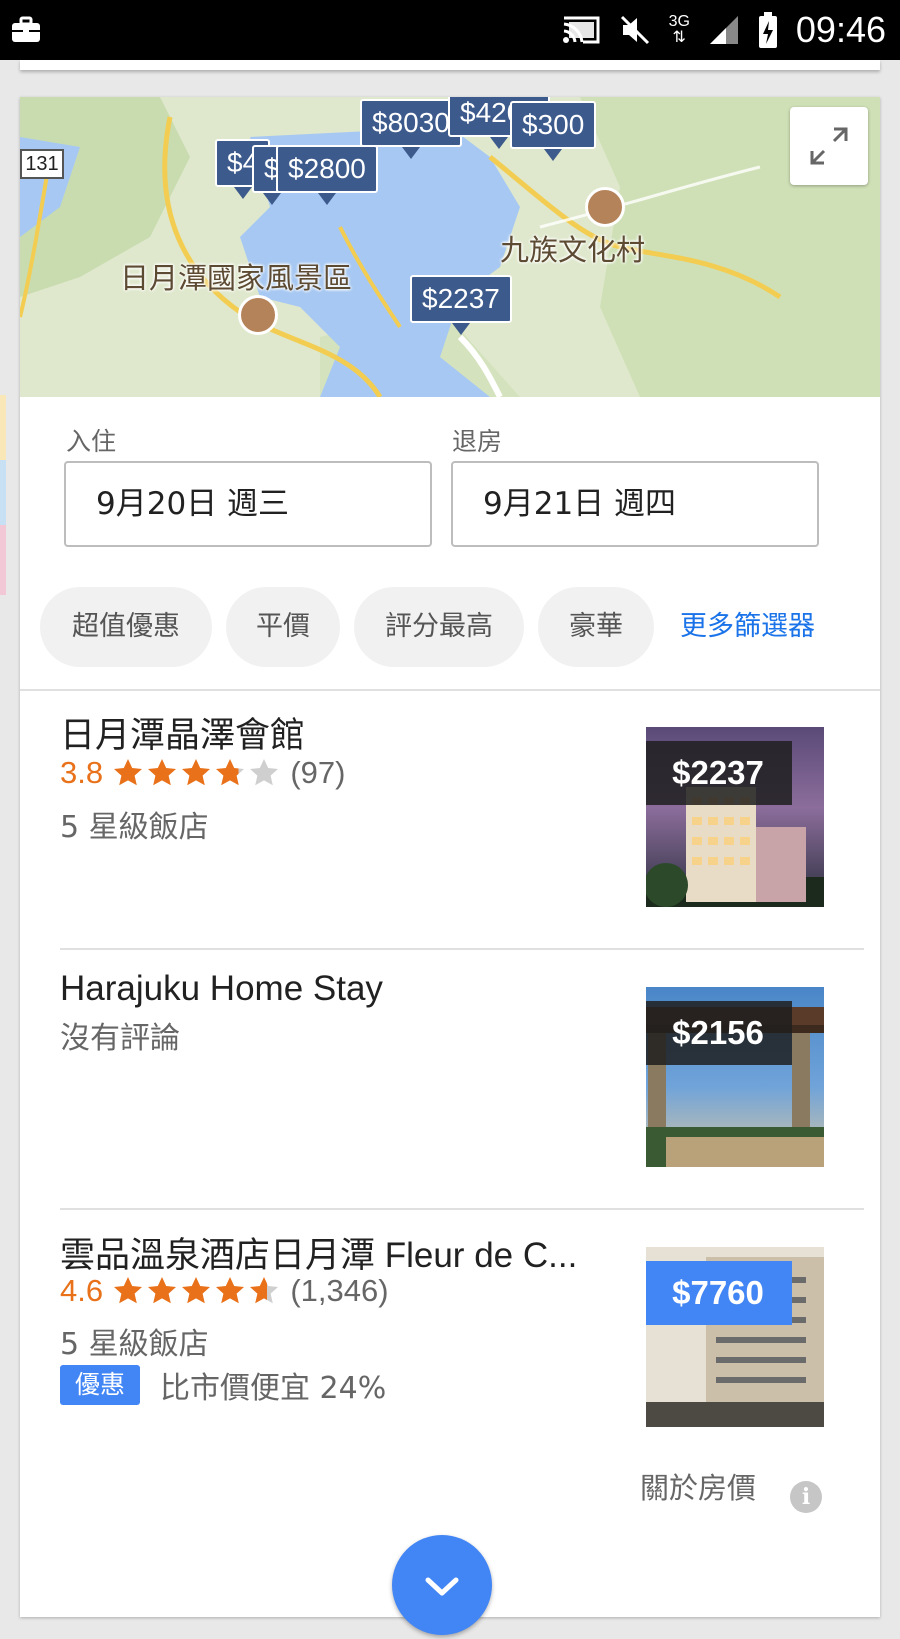 The width and height of the screenshot is (900, 1639). What do you see at coordinates (767, 30) in the screenshot?
I see `battery-charging-icon` at bounding box center [767, 30].